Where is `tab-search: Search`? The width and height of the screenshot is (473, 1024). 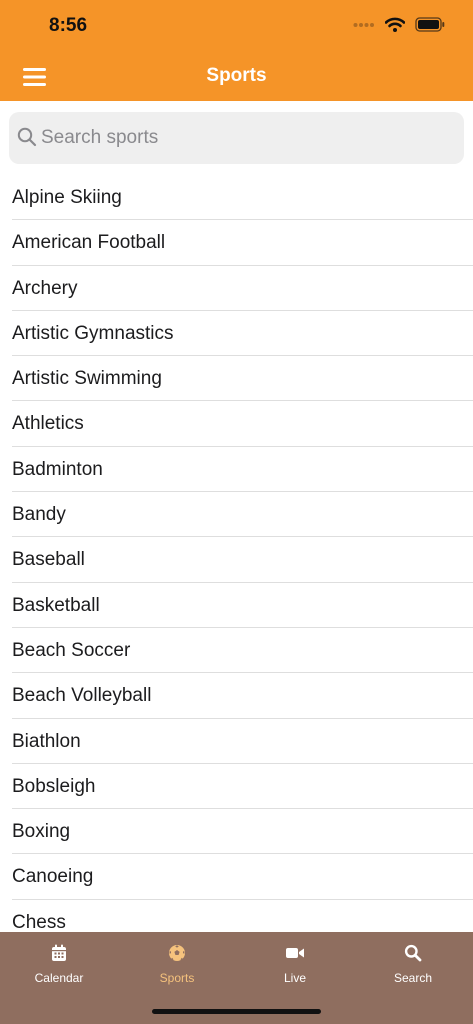 tab-search: Search is located at coordinates (413, 962).